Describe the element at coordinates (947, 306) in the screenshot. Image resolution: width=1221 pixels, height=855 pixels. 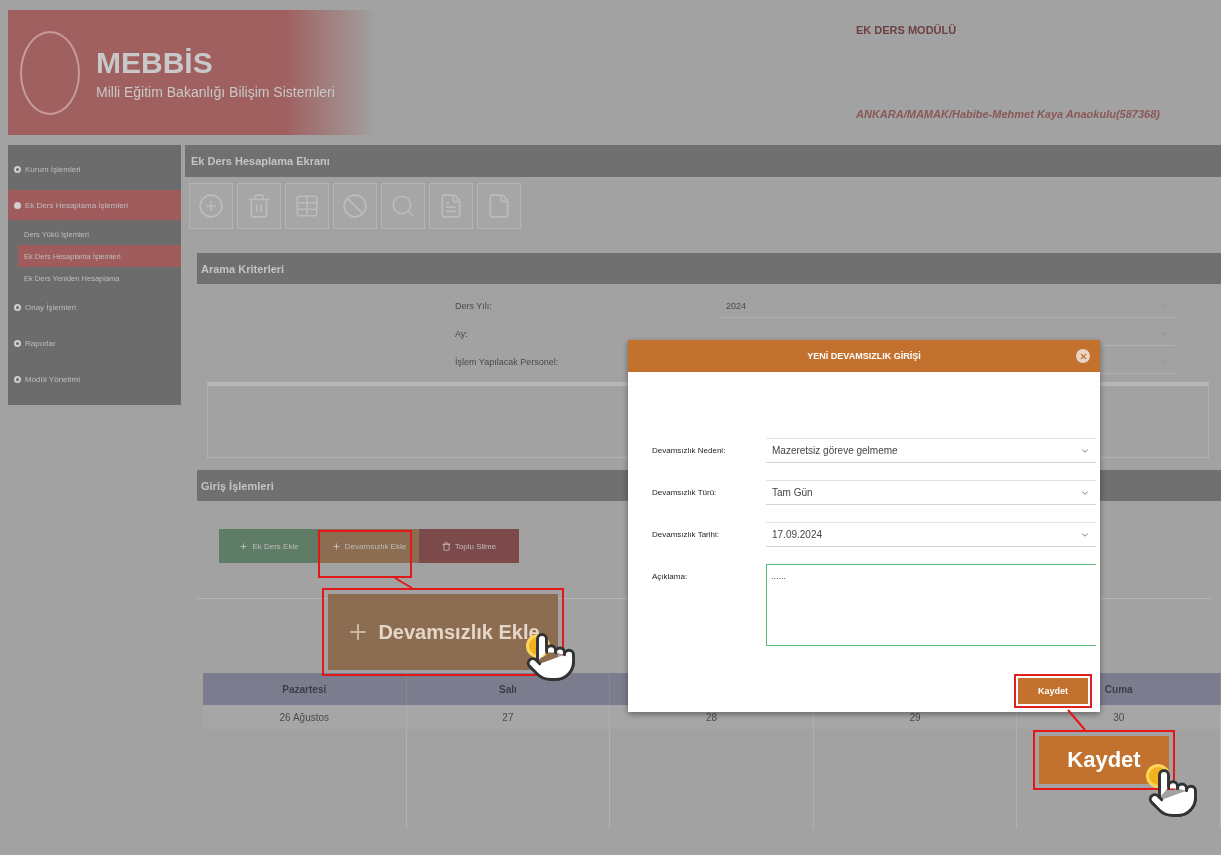
I see `select-field: 2024` at that location.